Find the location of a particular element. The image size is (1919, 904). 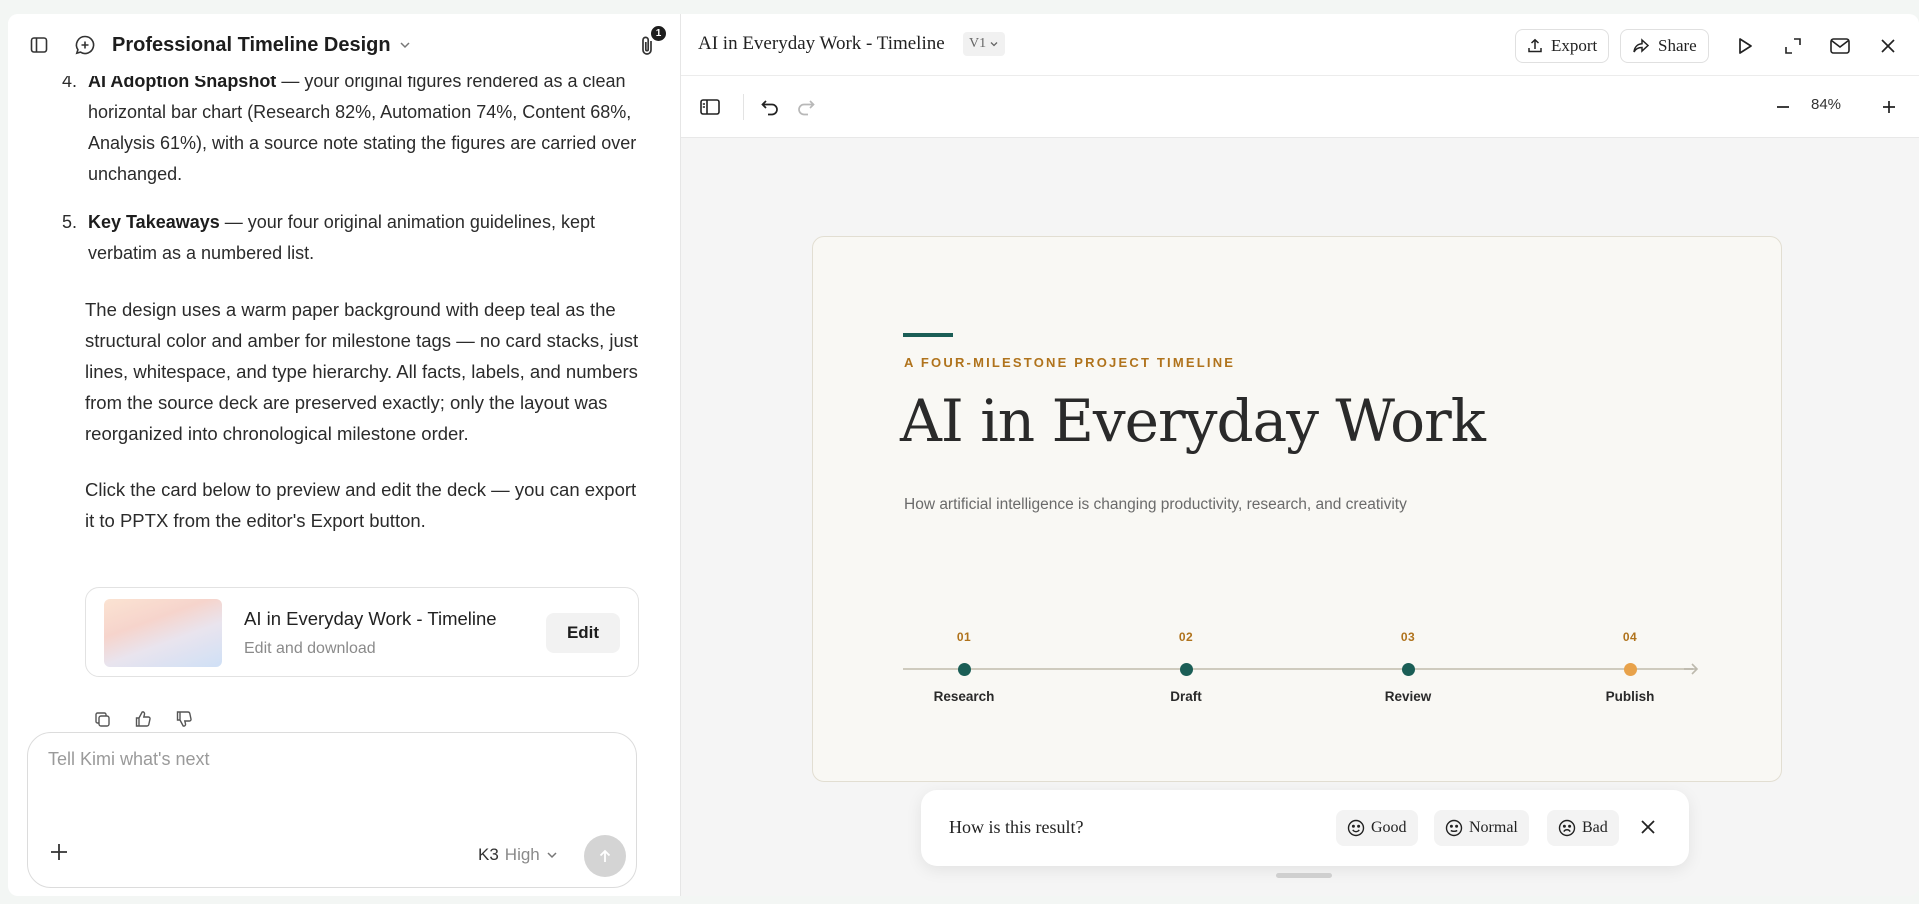

milestone-label: Draft is located at coordinates (1186, 696).